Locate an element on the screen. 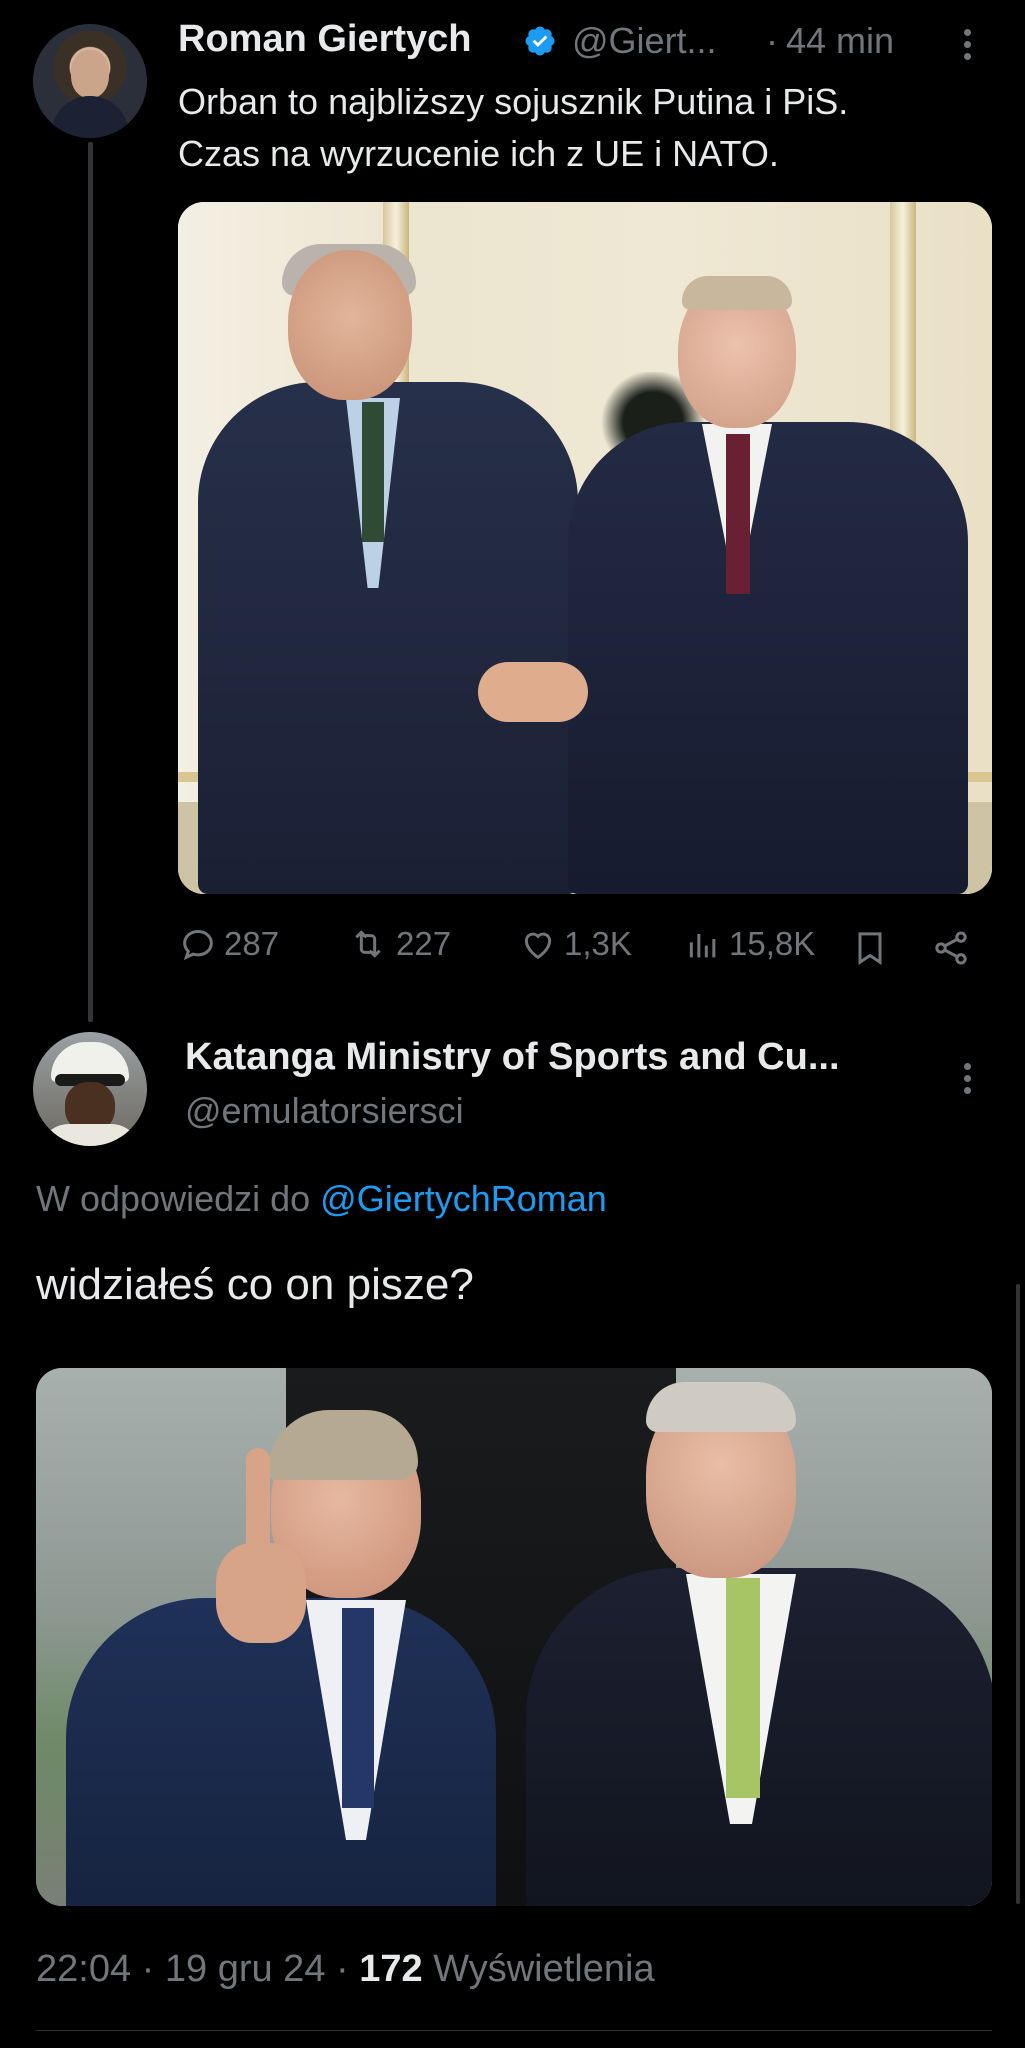  more-options-icon is located at coordinates (967, 46).